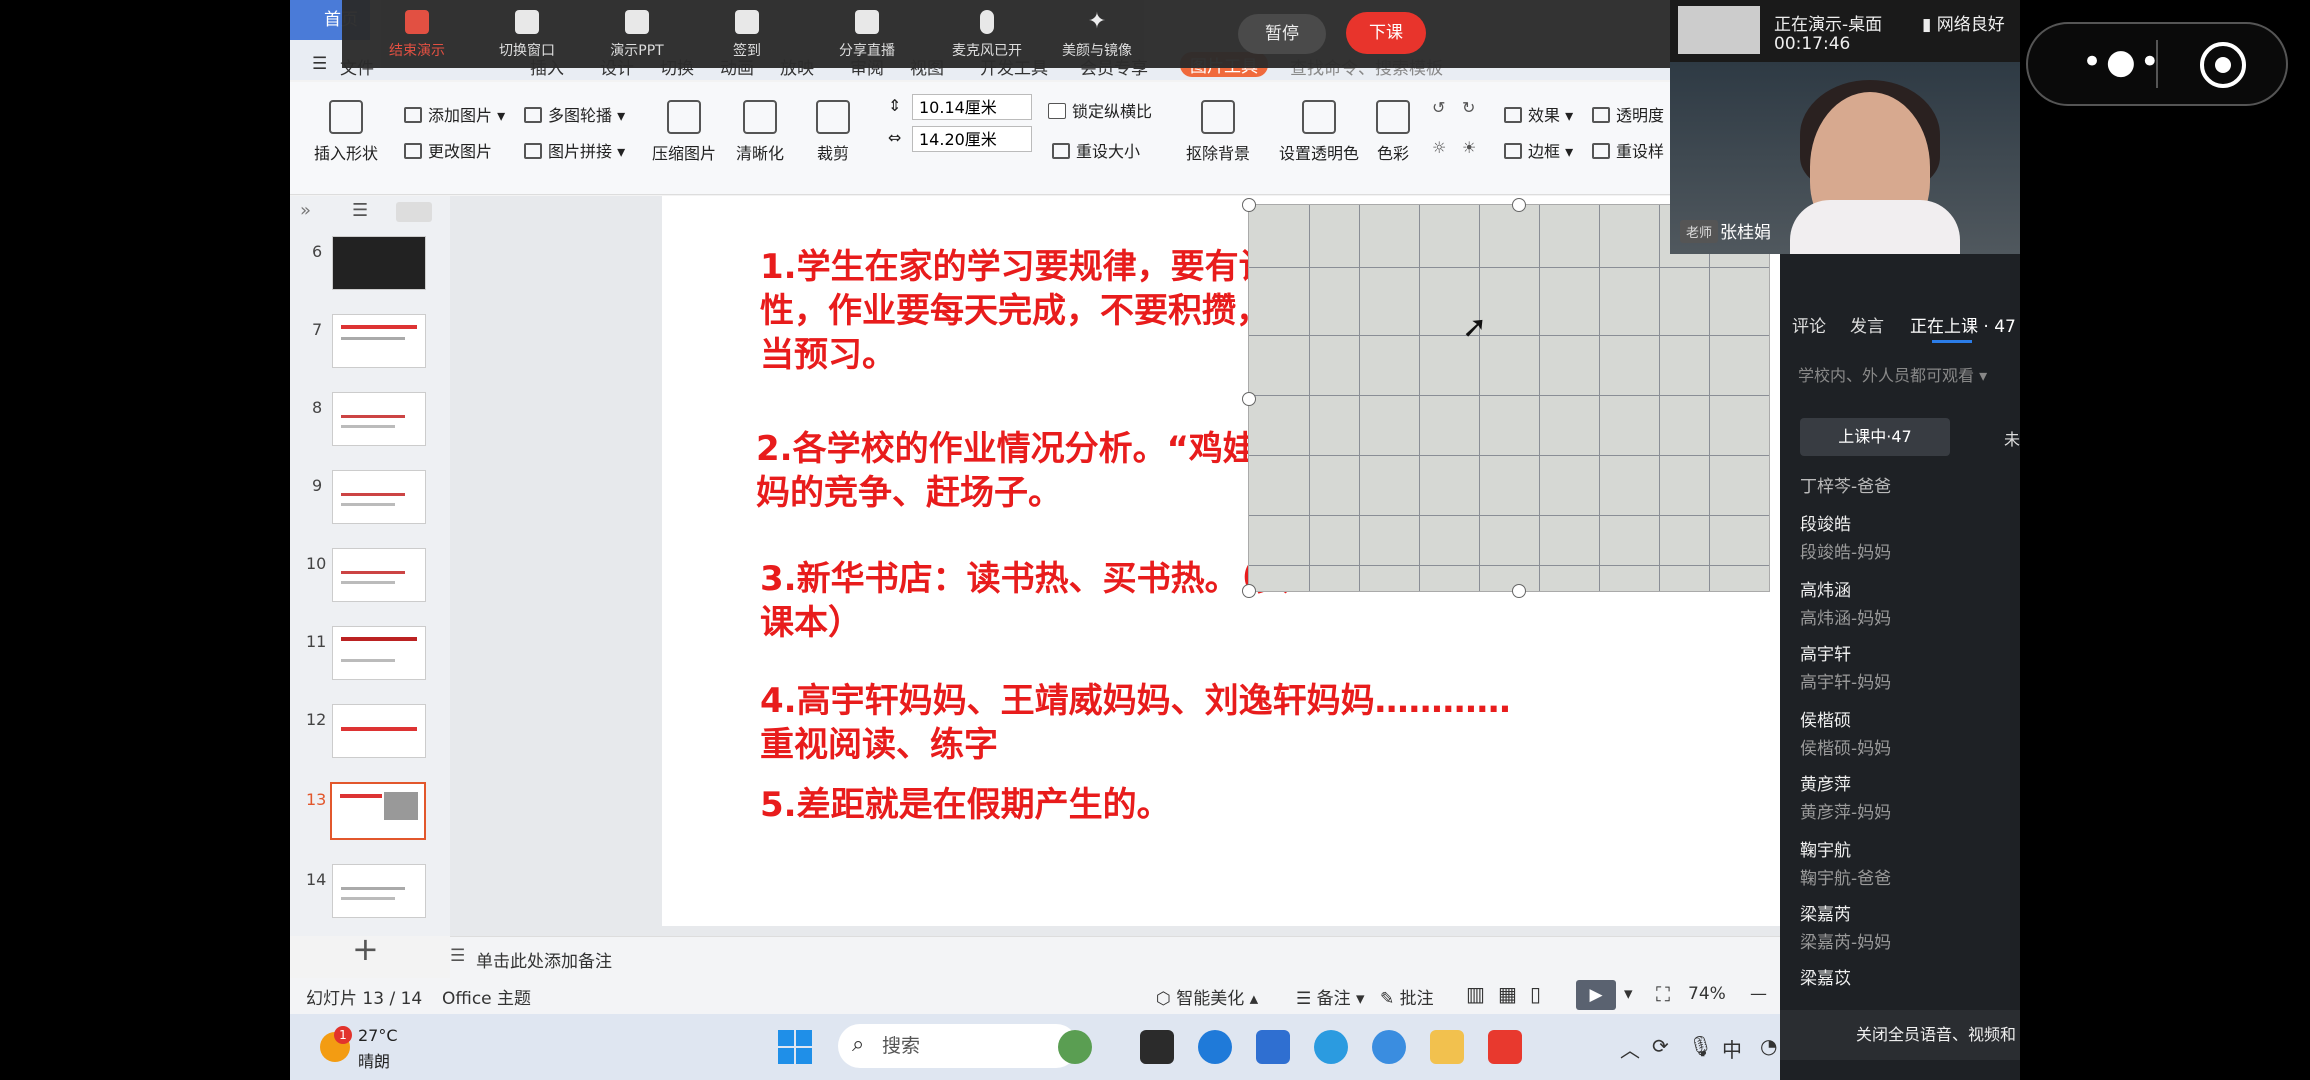  Describe the element at coordinates (1732, 1048) in the screenshot. I see `ime-indicator: 中` at that location.